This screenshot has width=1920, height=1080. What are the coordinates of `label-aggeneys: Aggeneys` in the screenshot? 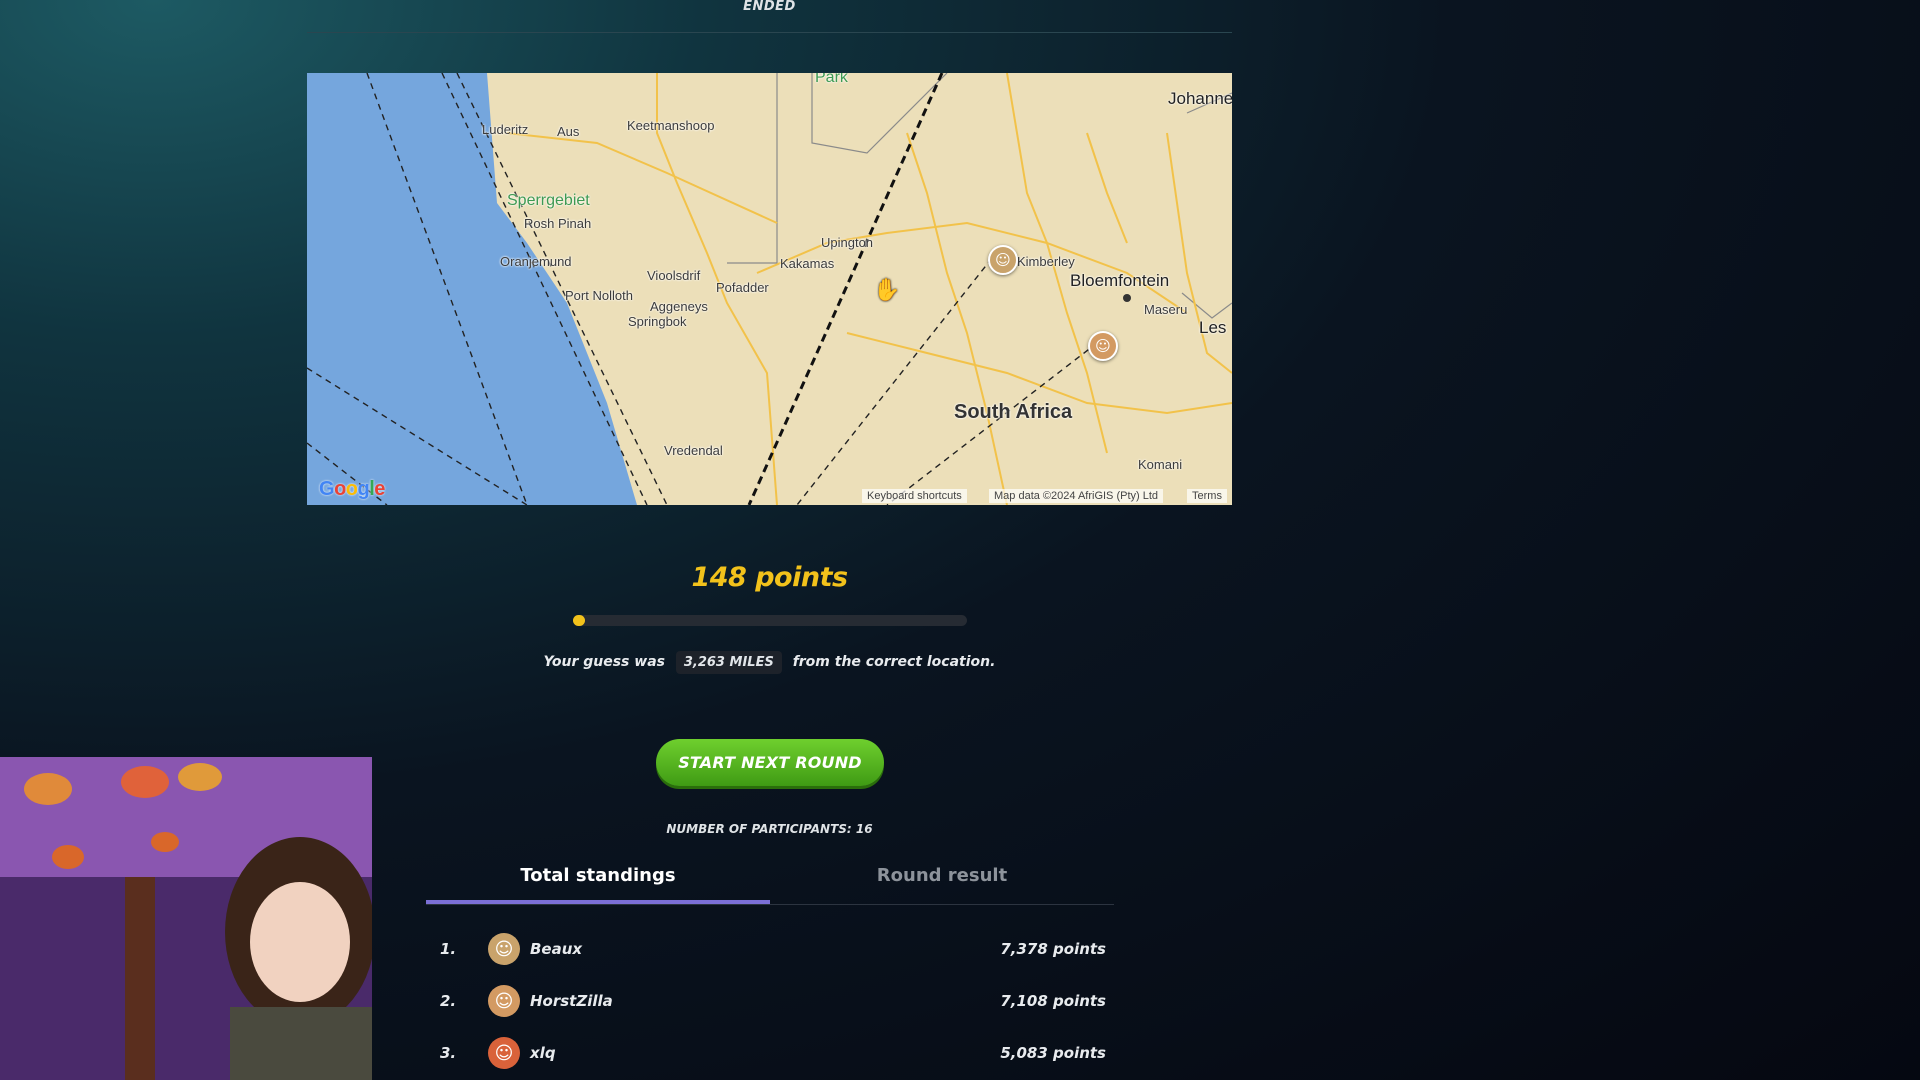 It's located at (679, 306).